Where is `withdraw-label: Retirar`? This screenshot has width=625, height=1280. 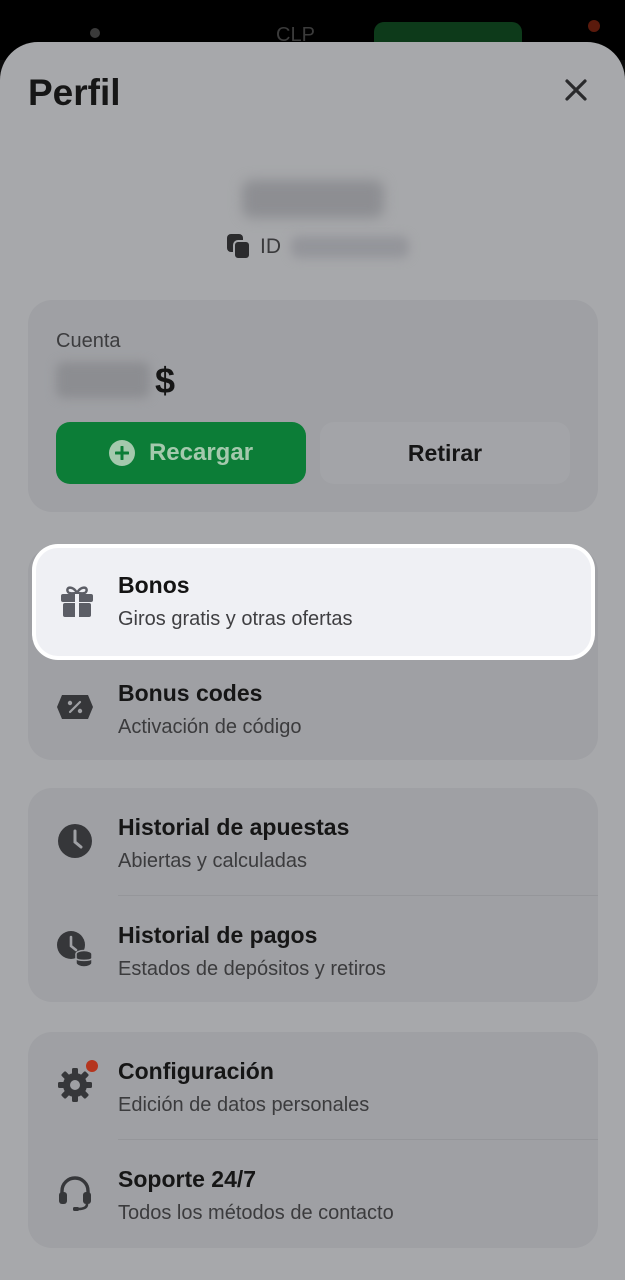
withdraw-label: Retirar is located at coordinates (445, 452).